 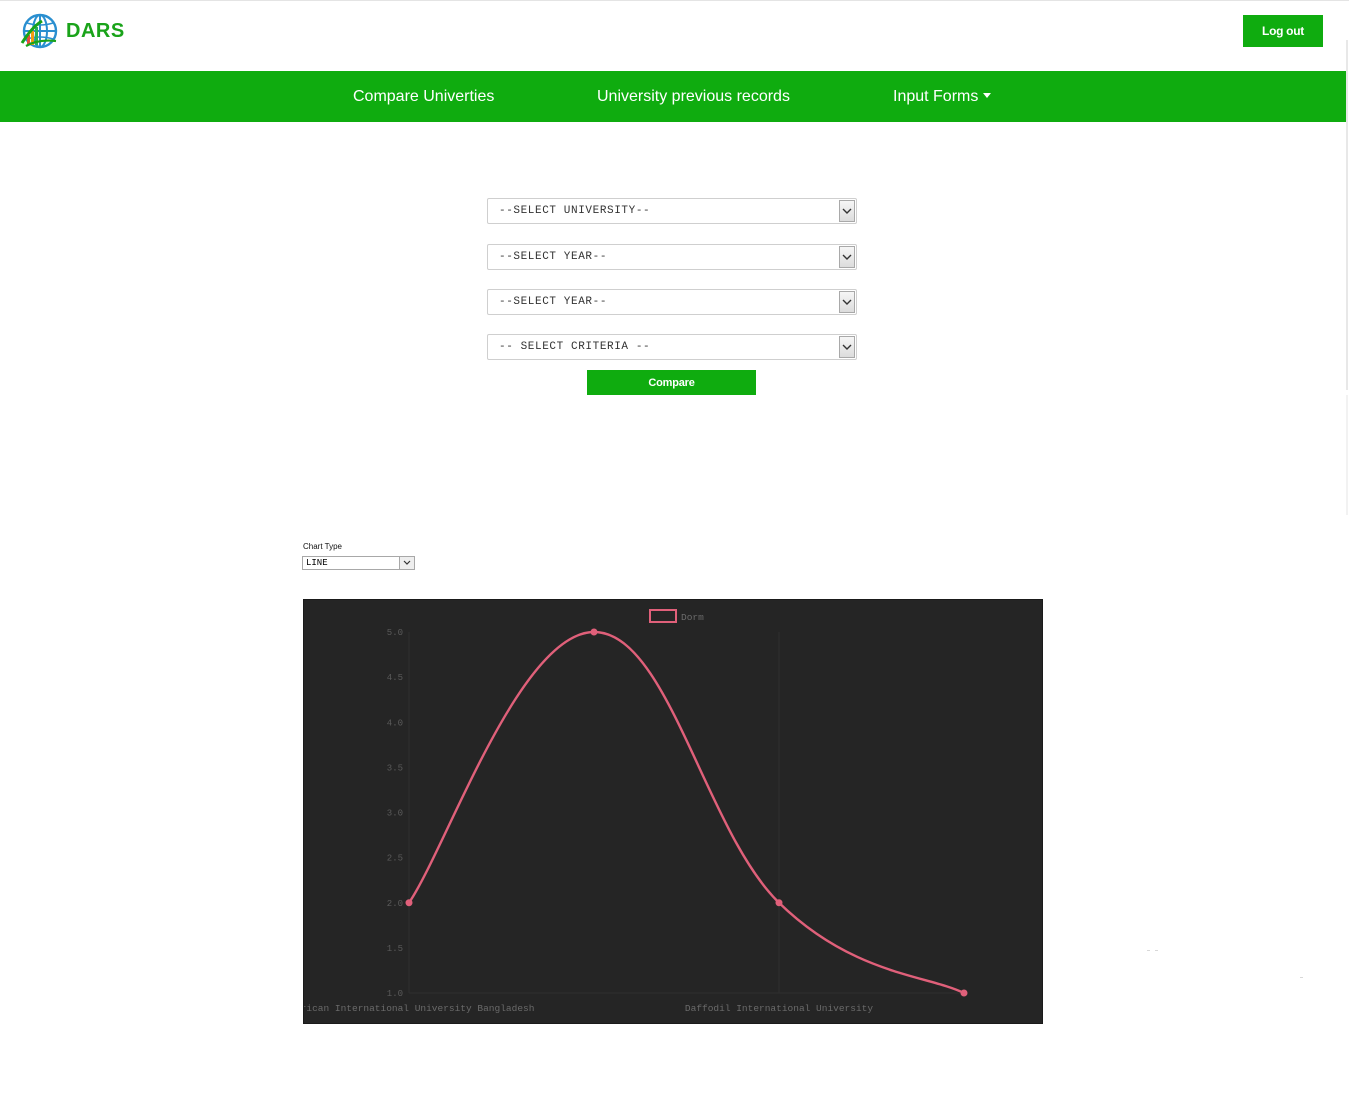 I want to click on globe-chart-icon, so click(x=39, y=31).